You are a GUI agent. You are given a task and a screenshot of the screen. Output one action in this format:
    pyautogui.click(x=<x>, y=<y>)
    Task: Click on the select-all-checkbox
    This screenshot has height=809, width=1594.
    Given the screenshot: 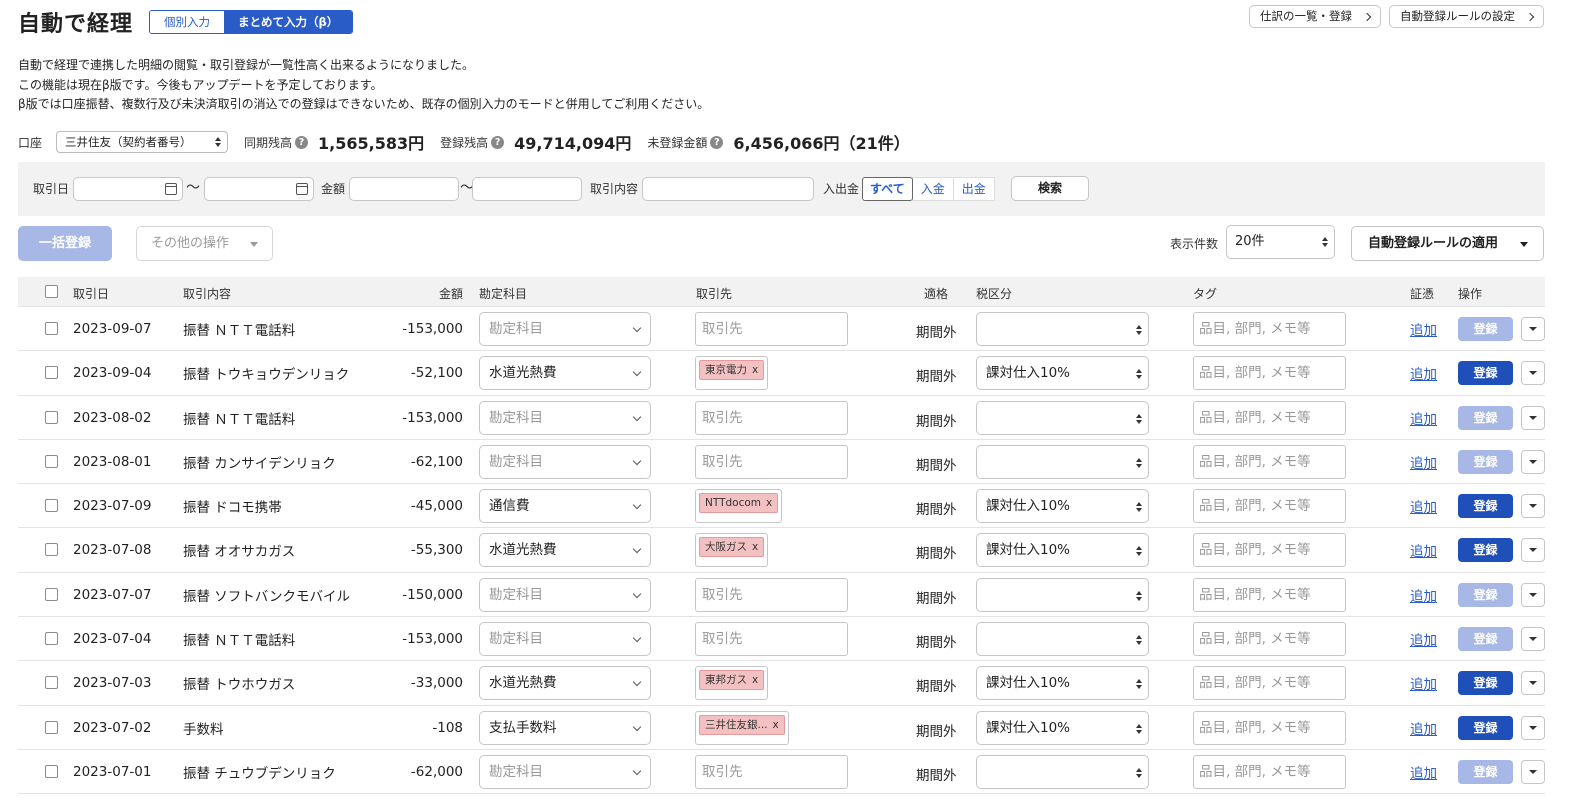 What is the action you would take?
    pyautogui.click(x=51, y=291)
    